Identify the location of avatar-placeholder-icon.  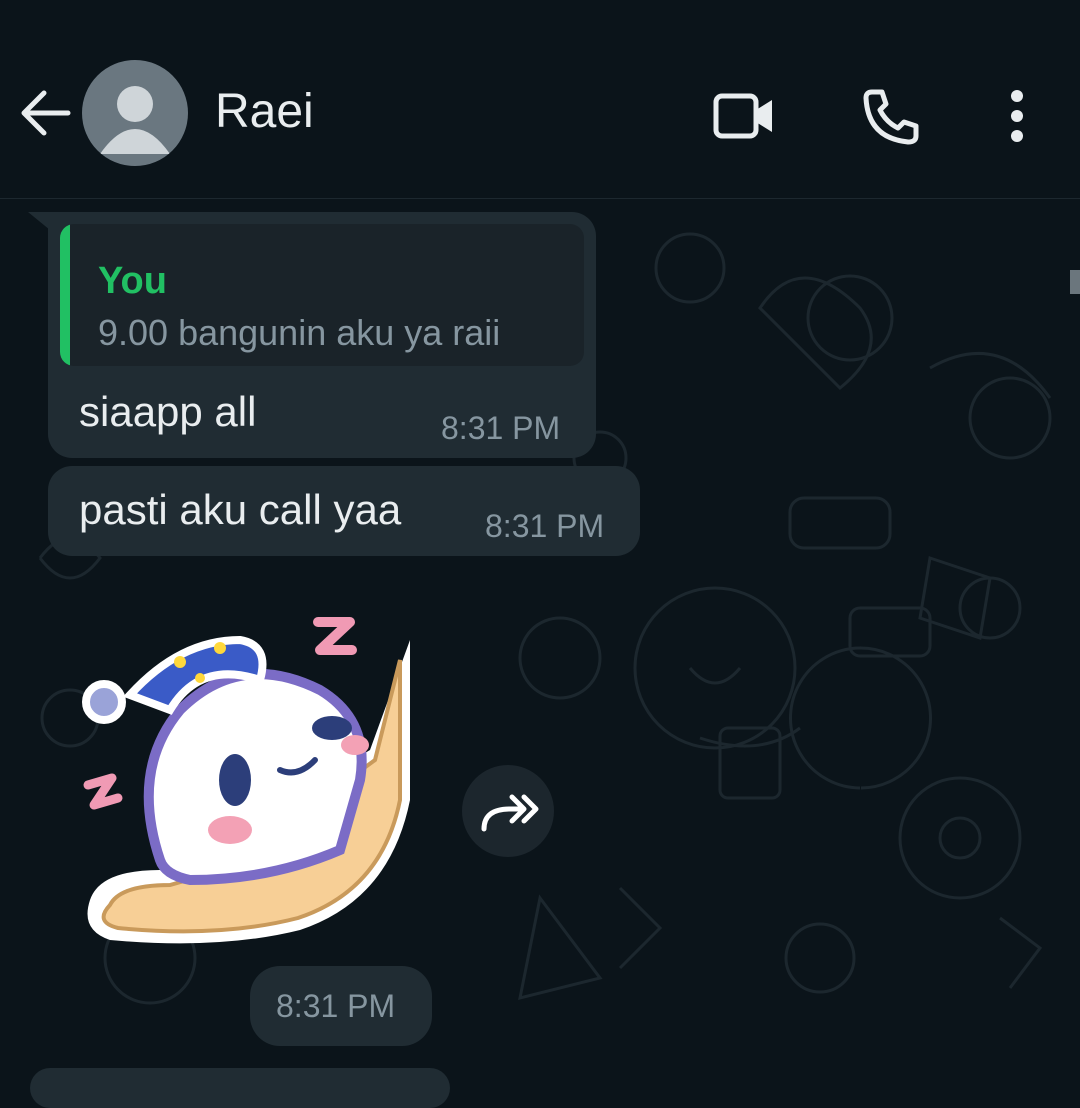
(135, 120).